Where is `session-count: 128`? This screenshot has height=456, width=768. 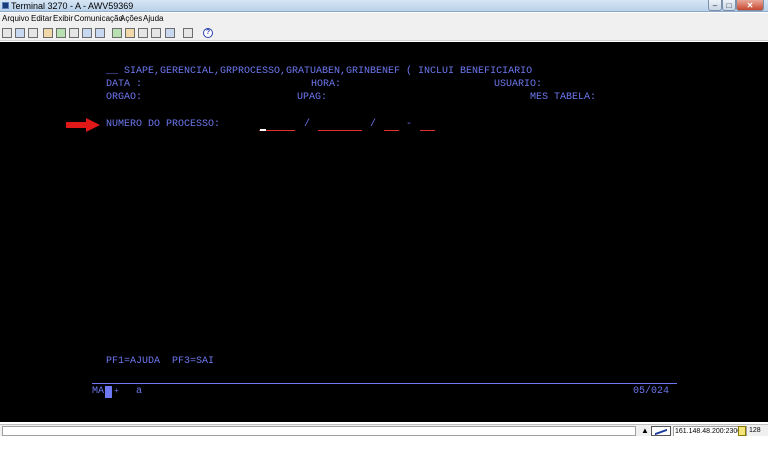
session-count: 128 is located at coordinates (755, 430).